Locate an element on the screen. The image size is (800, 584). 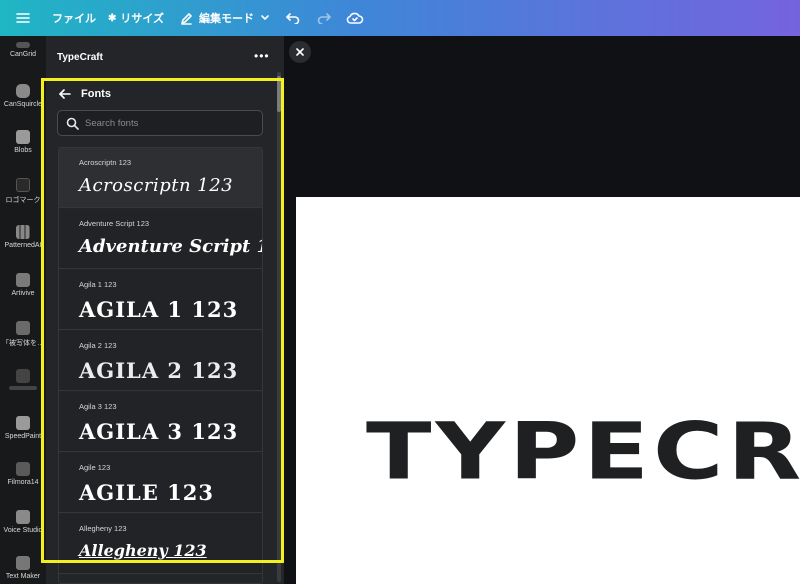
undo-button is located at coordinates (293, 18).